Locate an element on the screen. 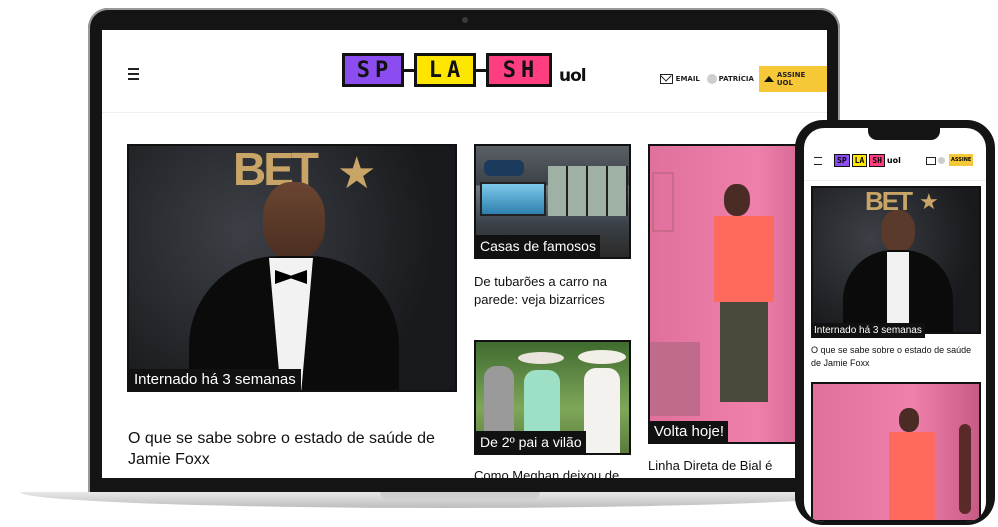 Image resolution: width=998 pixels, height=527 pixels. crown-icon is located at coordinates (768, 79).